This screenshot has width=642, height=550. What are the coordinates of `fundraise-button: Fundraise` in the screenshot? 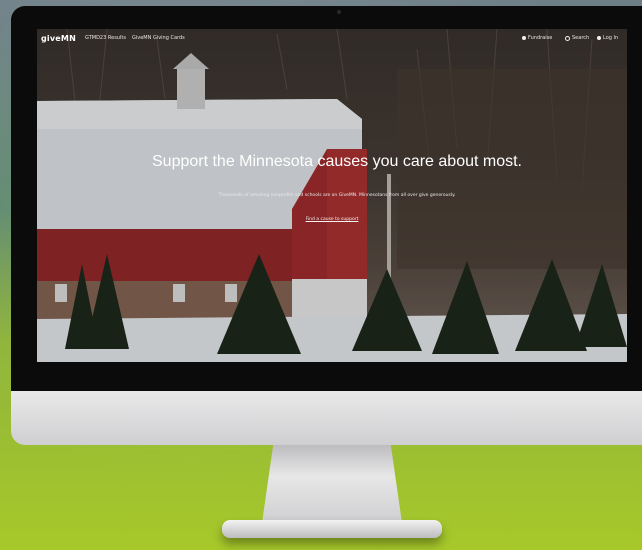 It's located at (537, 38).